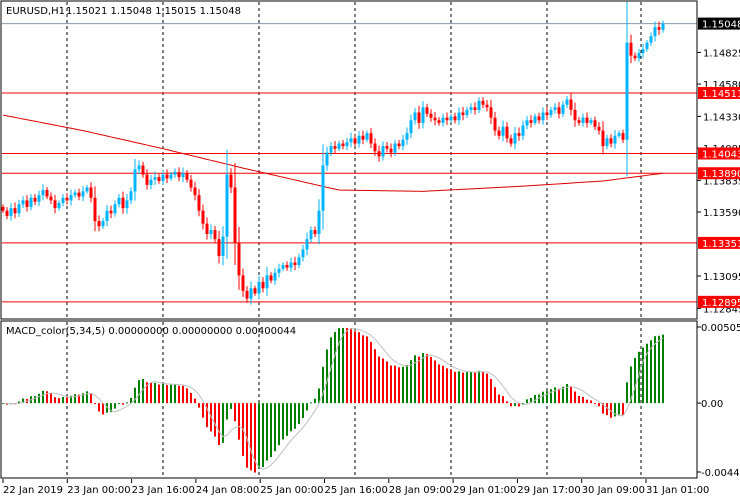  Describe the element at coordinates (721, 303) in the screenshot. I see `level-price-label: 1.12895` at that location.